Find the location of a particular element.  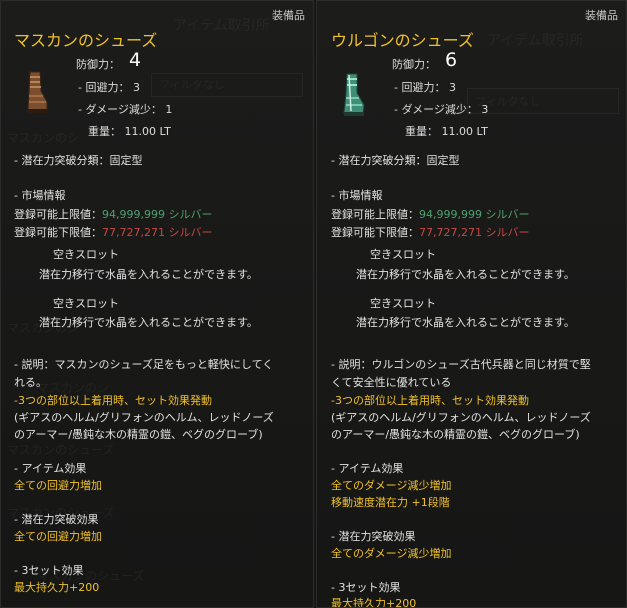

item-effect: 移動速度潜在力 +1段階 is located at coordinates (390, 502).